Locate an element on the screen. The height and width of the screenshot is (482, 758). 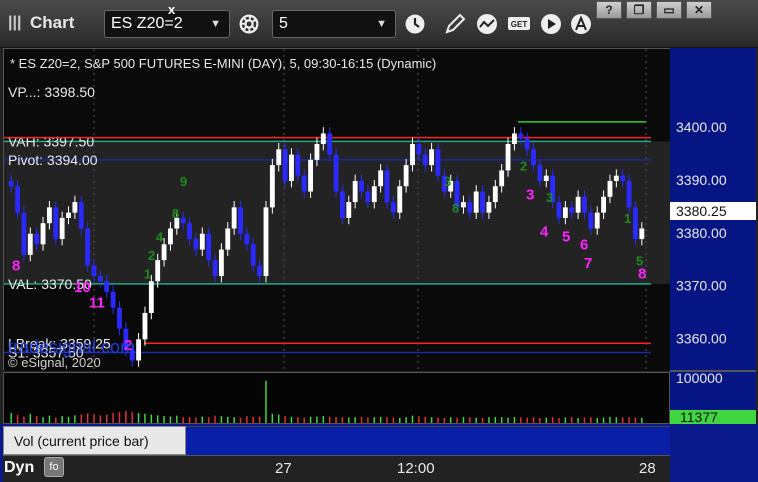
time-axis is located at coordinates (336, 468).